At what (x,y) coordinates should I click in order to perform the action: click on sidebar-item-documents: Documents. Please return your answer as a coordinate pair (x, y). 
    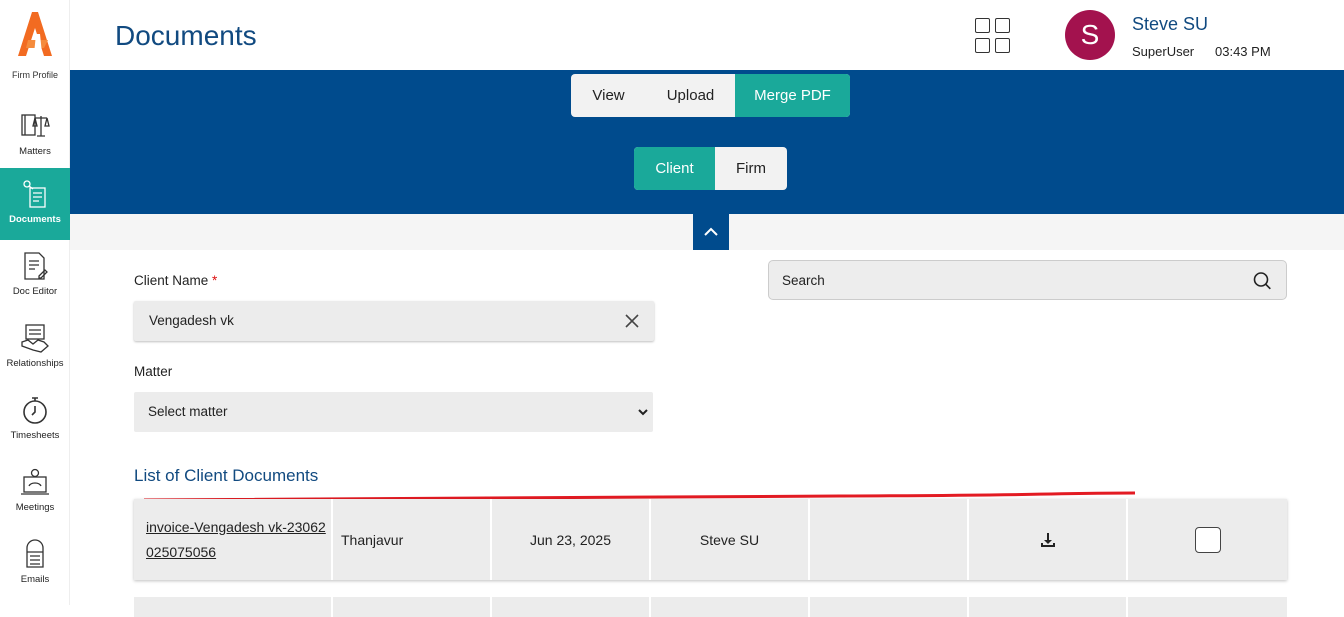
    Looking at the image, I should click on (35, 204).